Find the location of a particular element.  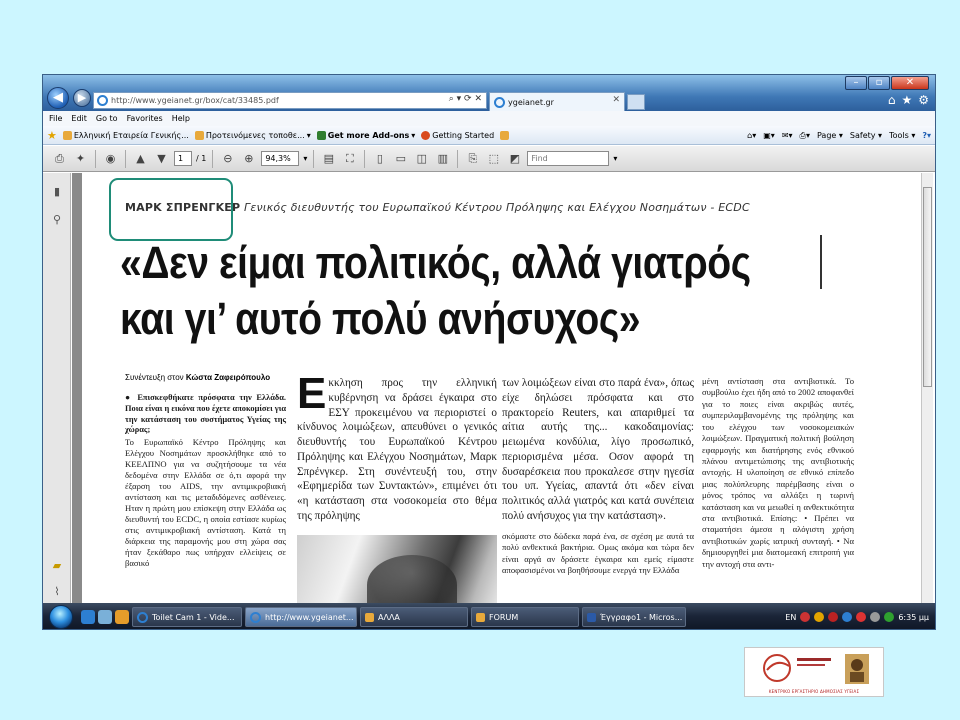

help-icon: ?▾ is located at coordinates (926, 135).